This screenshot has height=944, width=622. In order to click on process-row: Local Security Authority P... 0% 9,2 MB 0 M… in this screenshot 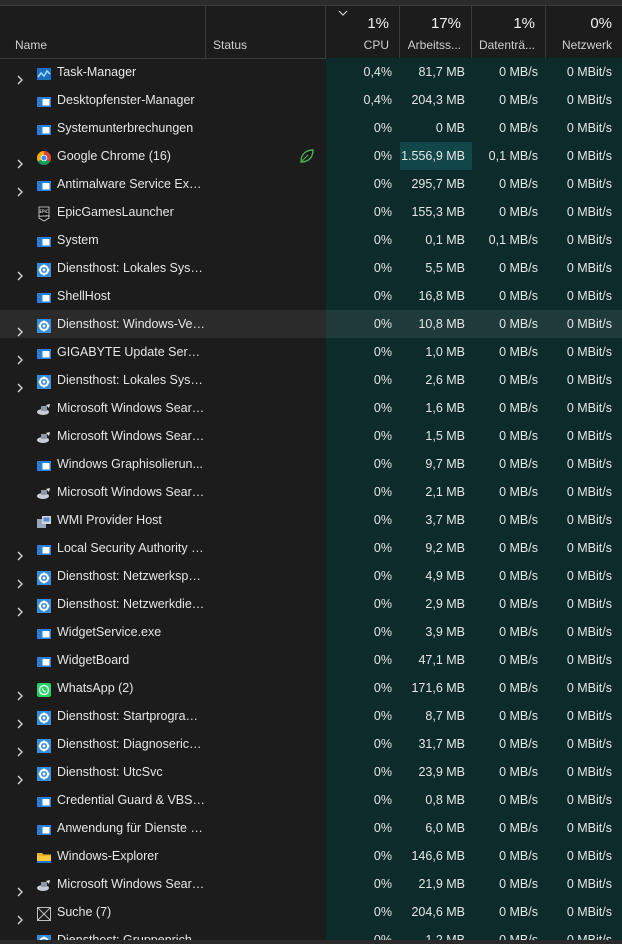, I will do `click(311, 548)`.